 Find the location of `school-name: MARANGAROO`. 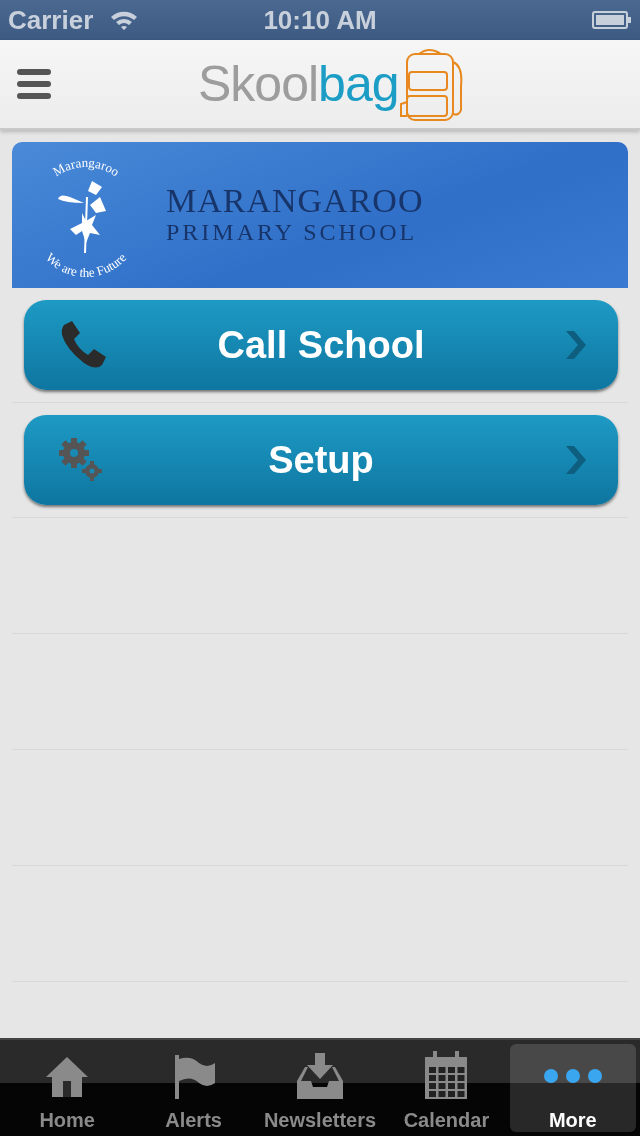

school-name: MARANGAROO is located at coordinates (295, 200).